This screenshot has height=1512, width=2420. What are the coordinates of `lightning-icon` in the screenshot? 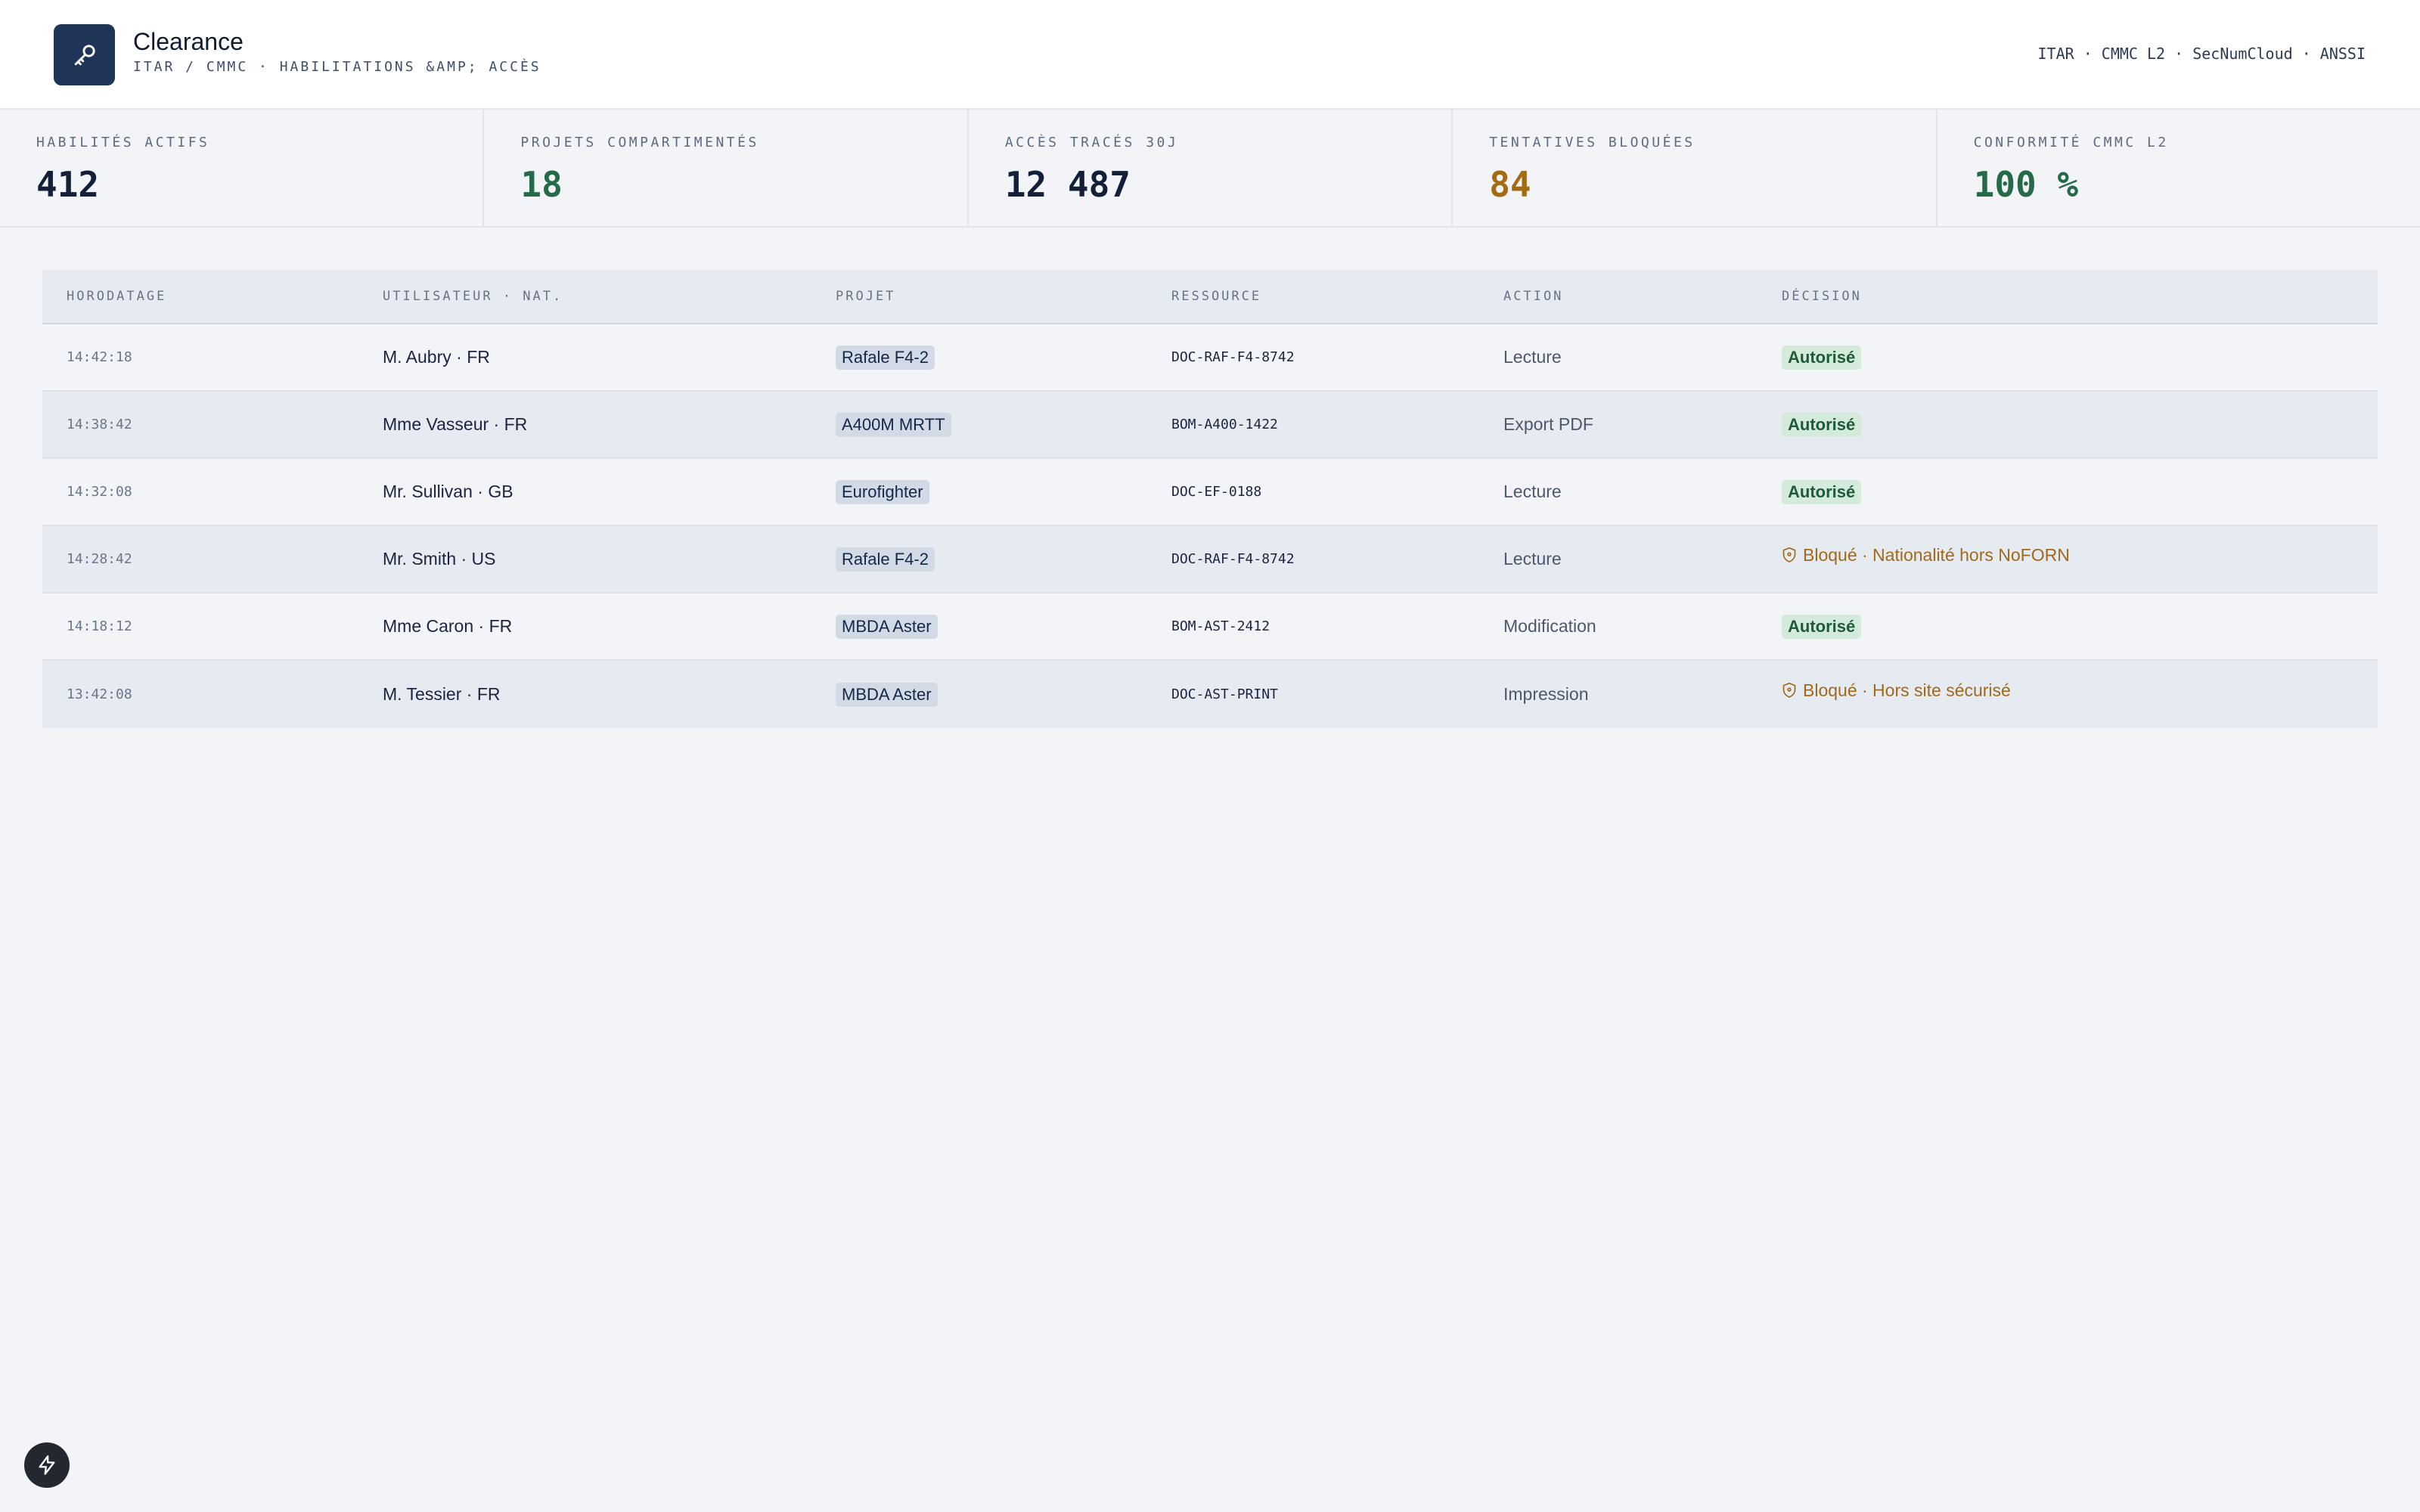 It's located at (47, 1465).